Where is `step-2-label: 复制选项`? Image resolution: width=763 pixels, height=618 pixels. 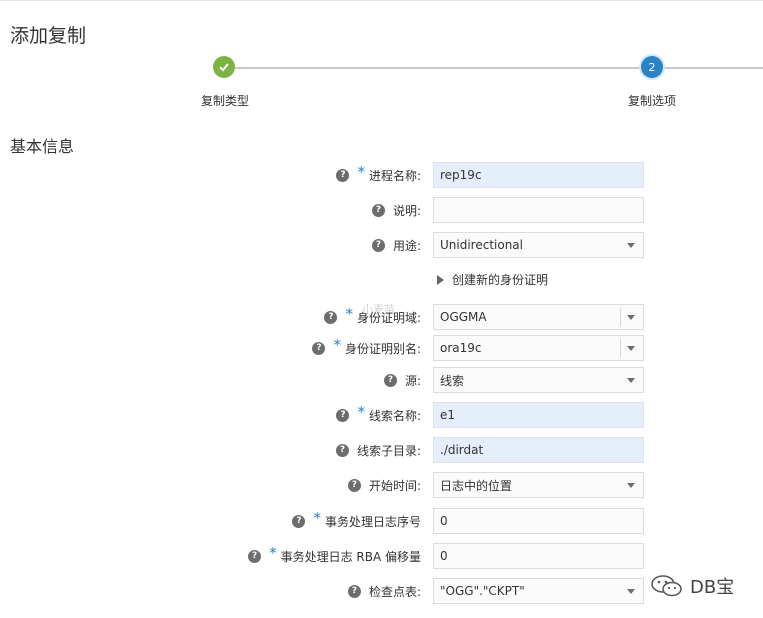
step-2-label: 复制选项 is located at coordinates (652, 101).